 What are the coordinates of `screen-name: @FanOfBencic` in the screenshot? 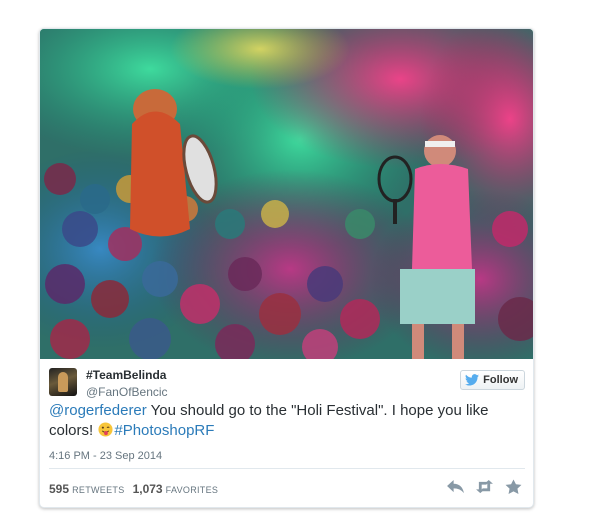 It's located at (127, 392).